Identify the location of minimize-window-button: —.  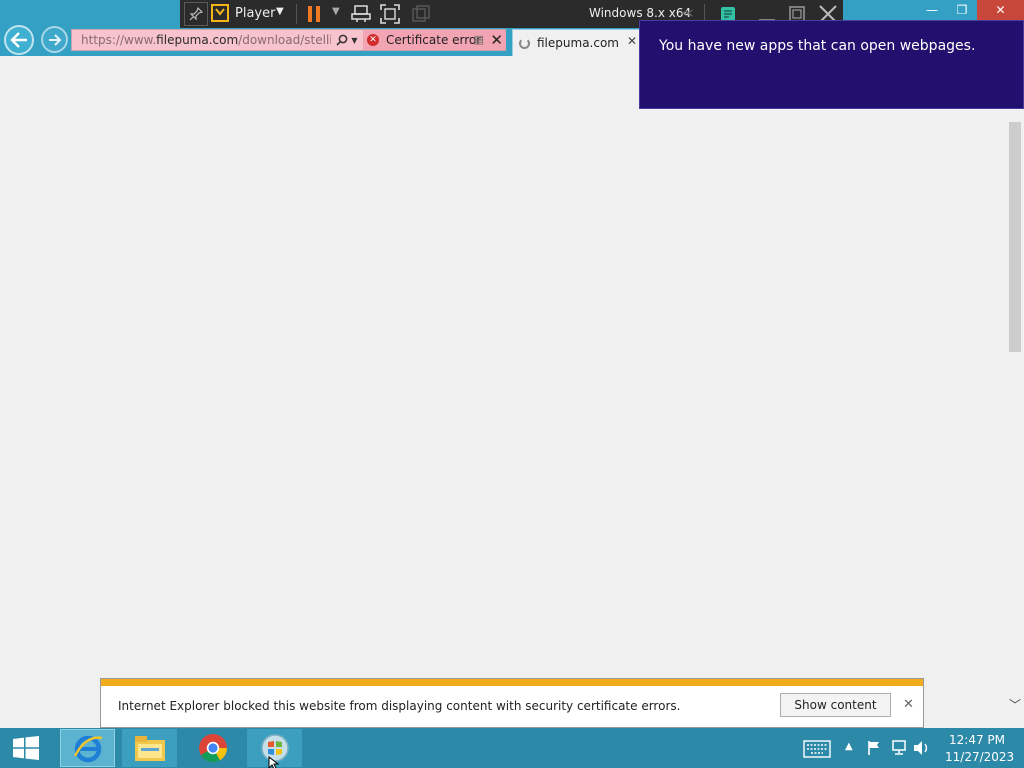
(932, 10).